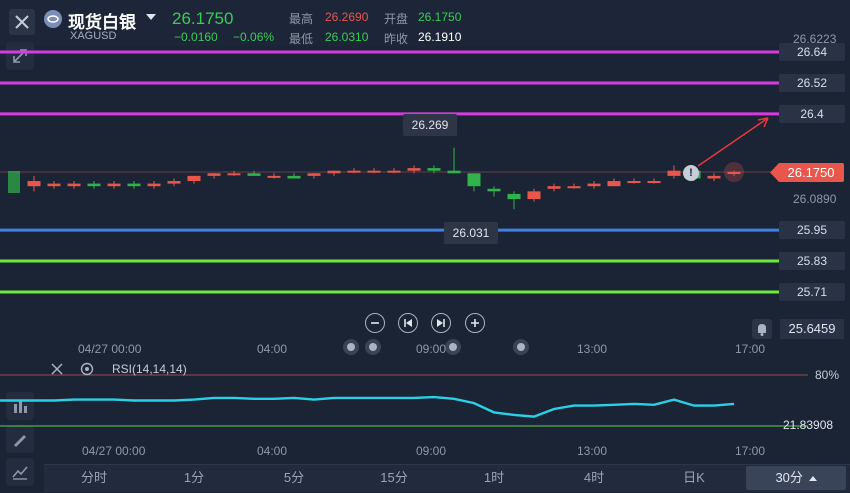 This screenshot has height=493, width=850. What do you see at coordinates (431, 349) in the screenshot?
I see `time-label: 09:00` at bounding box center [431, 349].